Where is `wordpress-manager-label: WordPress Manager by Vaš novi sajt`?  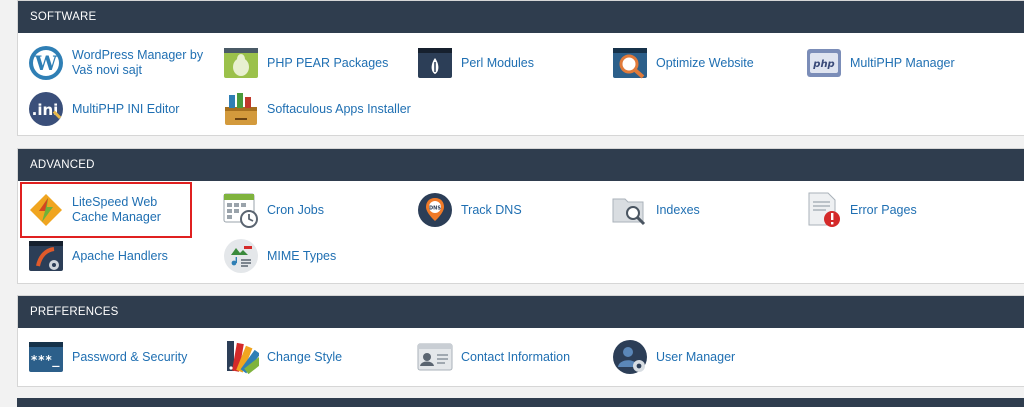 wordpress-manager-label: WordPress Manager by Vaš novi sajt is located at coordinates (138, 62).